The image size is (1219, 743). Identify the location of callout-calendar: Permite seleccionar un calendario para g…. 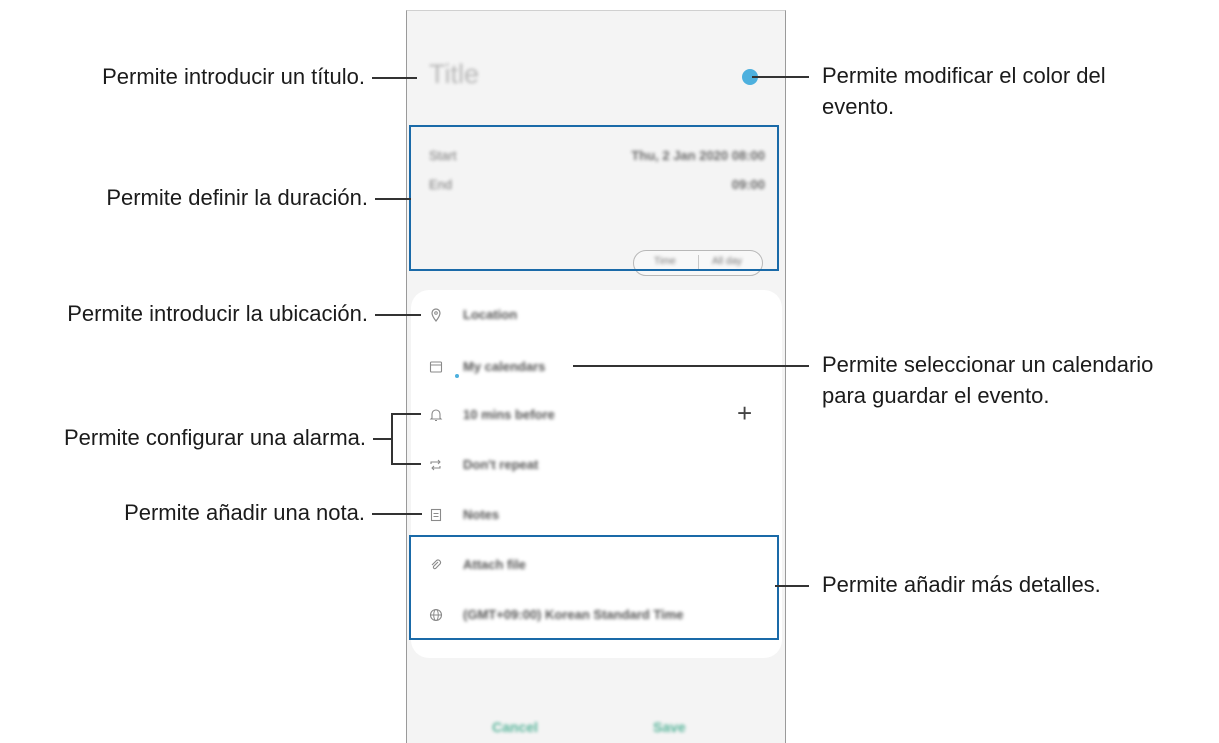
(987, 380).